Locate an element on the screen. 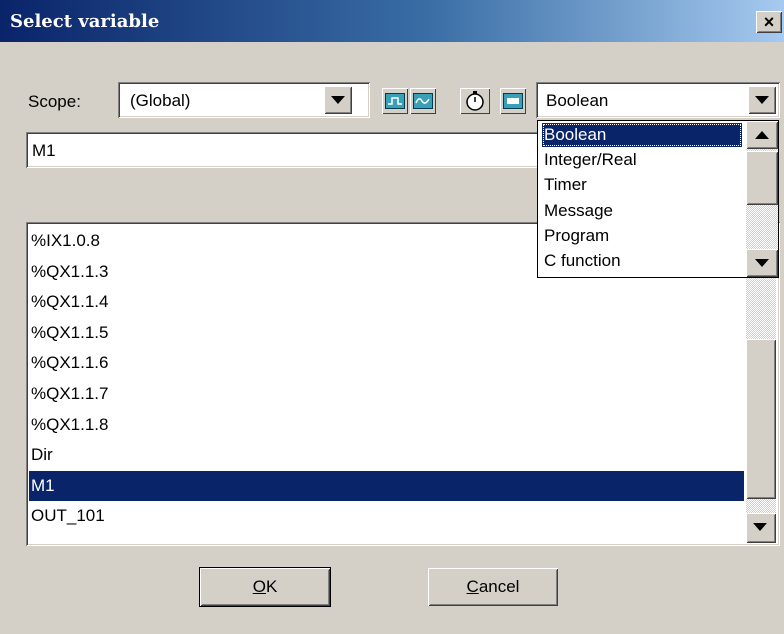  scope-label: Scope: is located at coordinates (54, 101).